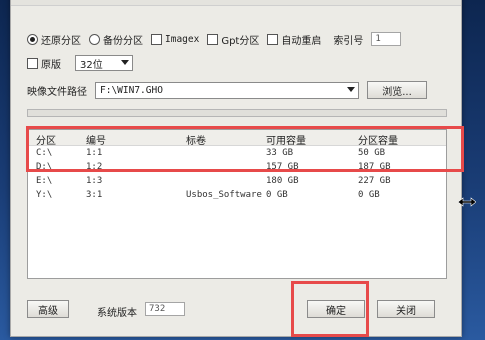  Describe the element at coordinates (44, 181) in the screenshot. I see `cell-partition: E:\` at that location.